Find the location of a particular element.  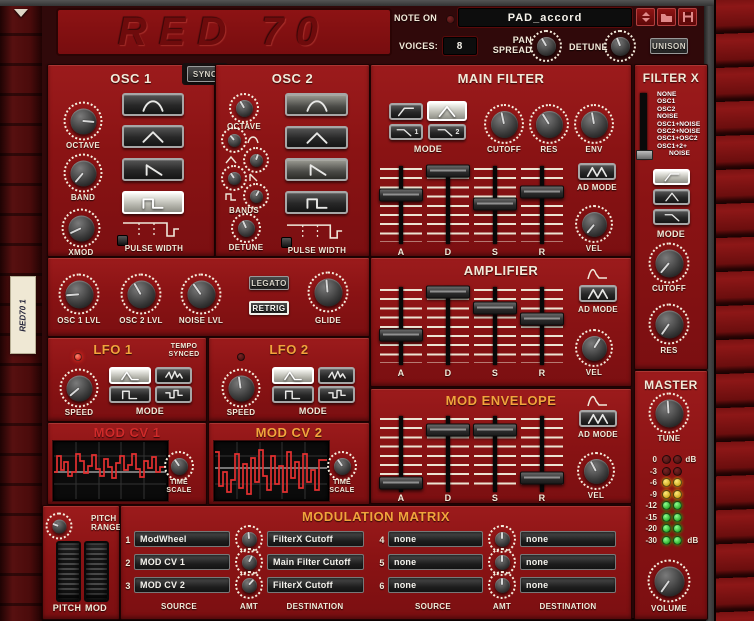

main-filter-release-slider is located at coordinates (542, 205).